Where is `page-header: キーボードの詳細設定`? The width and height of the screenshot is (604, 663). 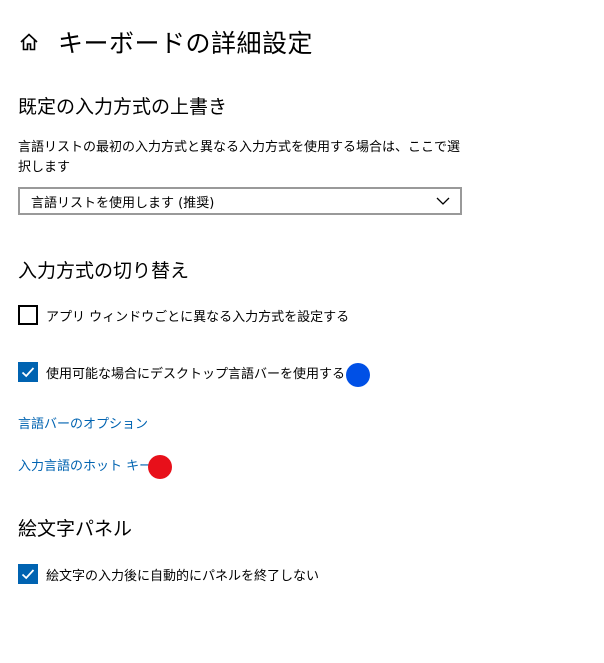
page-header: キーボードの詳細設定 is located at coordinates (165, 42).